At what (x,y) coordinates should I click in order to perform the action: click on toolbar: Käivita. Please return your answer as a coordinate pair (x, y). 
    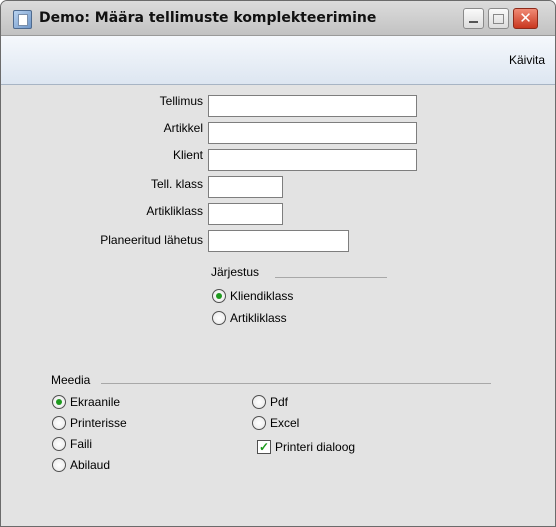
    Looking at the image, I should click on (278, 60).